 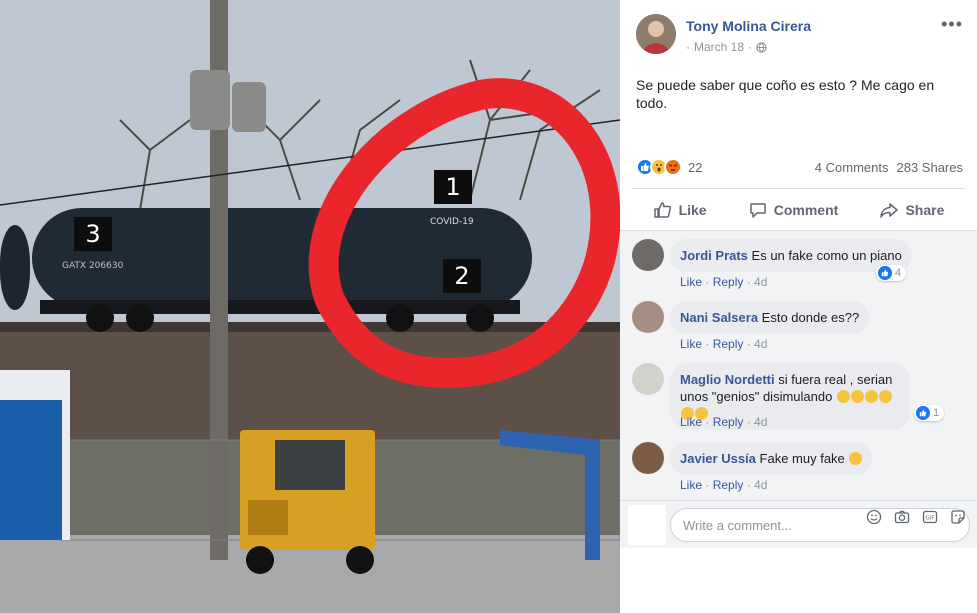 I want to click on reaction-summary: 22, so click(x=669, y=167).